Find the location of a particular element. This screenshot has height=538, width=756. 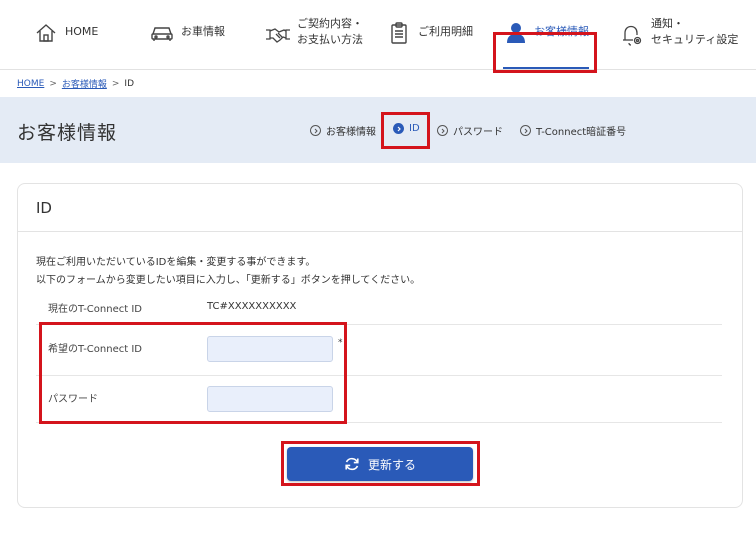

highlight-update-button is located at coordinates (380, 463).